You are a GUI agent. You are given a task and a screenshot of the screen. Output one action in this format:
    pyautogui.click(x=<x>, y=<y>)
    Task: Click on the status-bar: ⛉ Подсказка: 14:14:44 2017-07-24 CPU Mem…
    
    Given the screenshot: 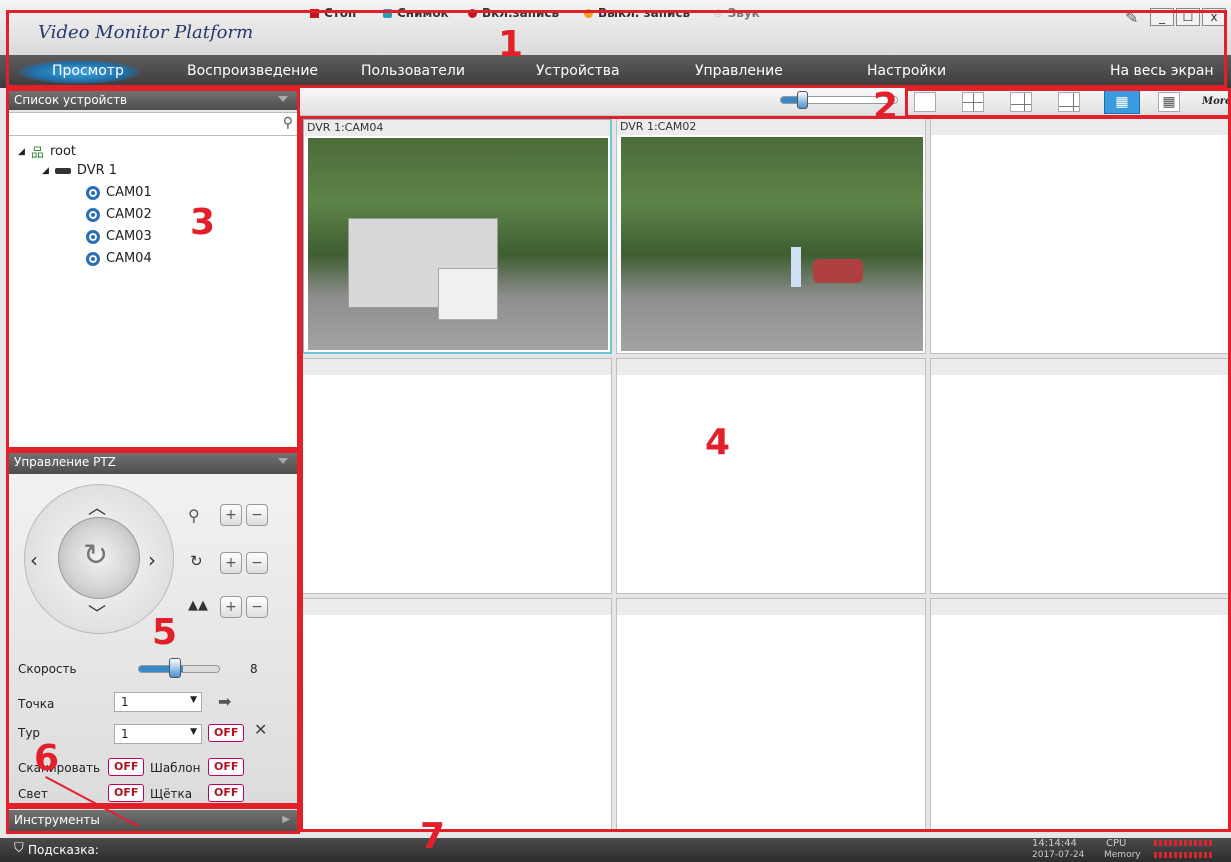 What is the action you would take?
    pyautogui.click(x=615, y=850)
    